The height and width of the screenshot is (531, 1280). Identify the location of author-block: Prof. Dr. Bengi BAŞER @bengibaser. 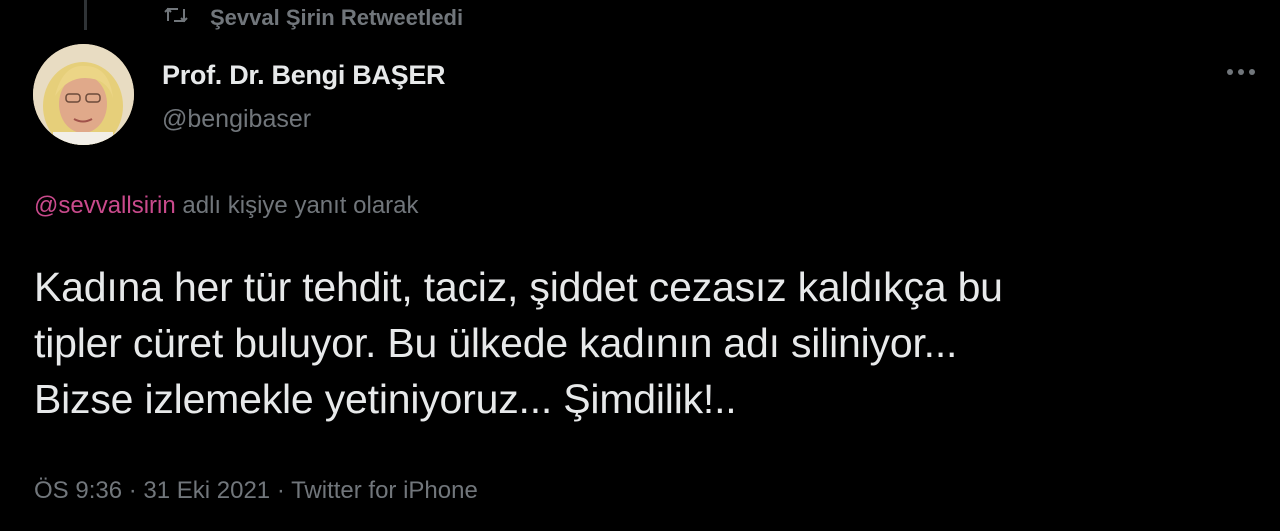
(304, 97).